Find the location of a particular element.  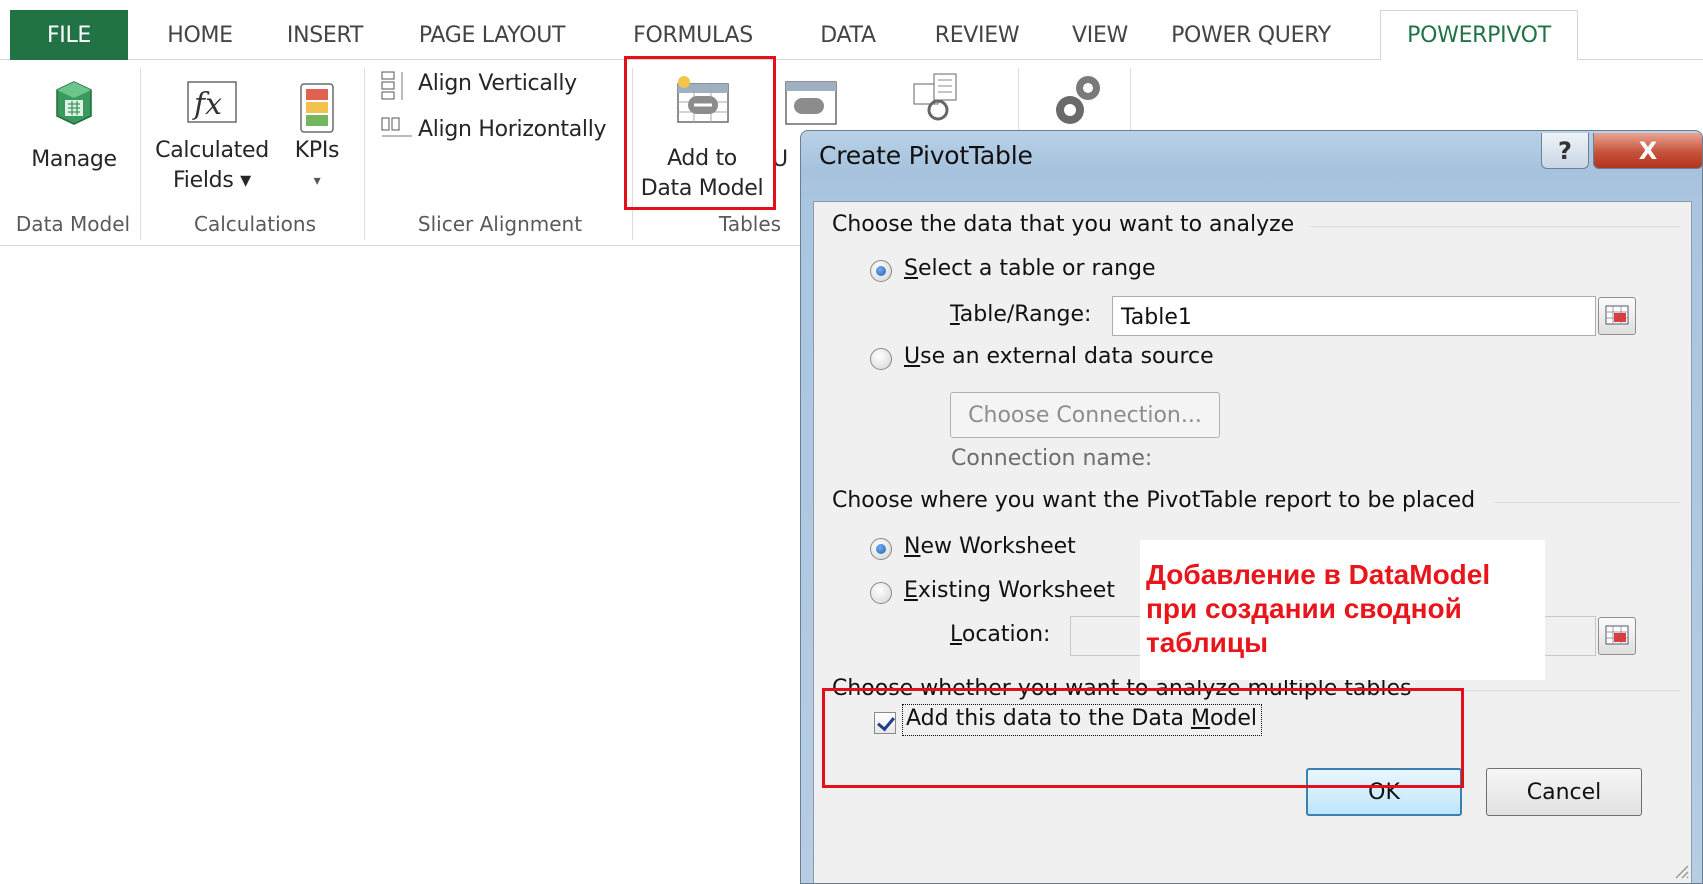

connection-name-label: Connection name: is located at coordinates (1052, 458).